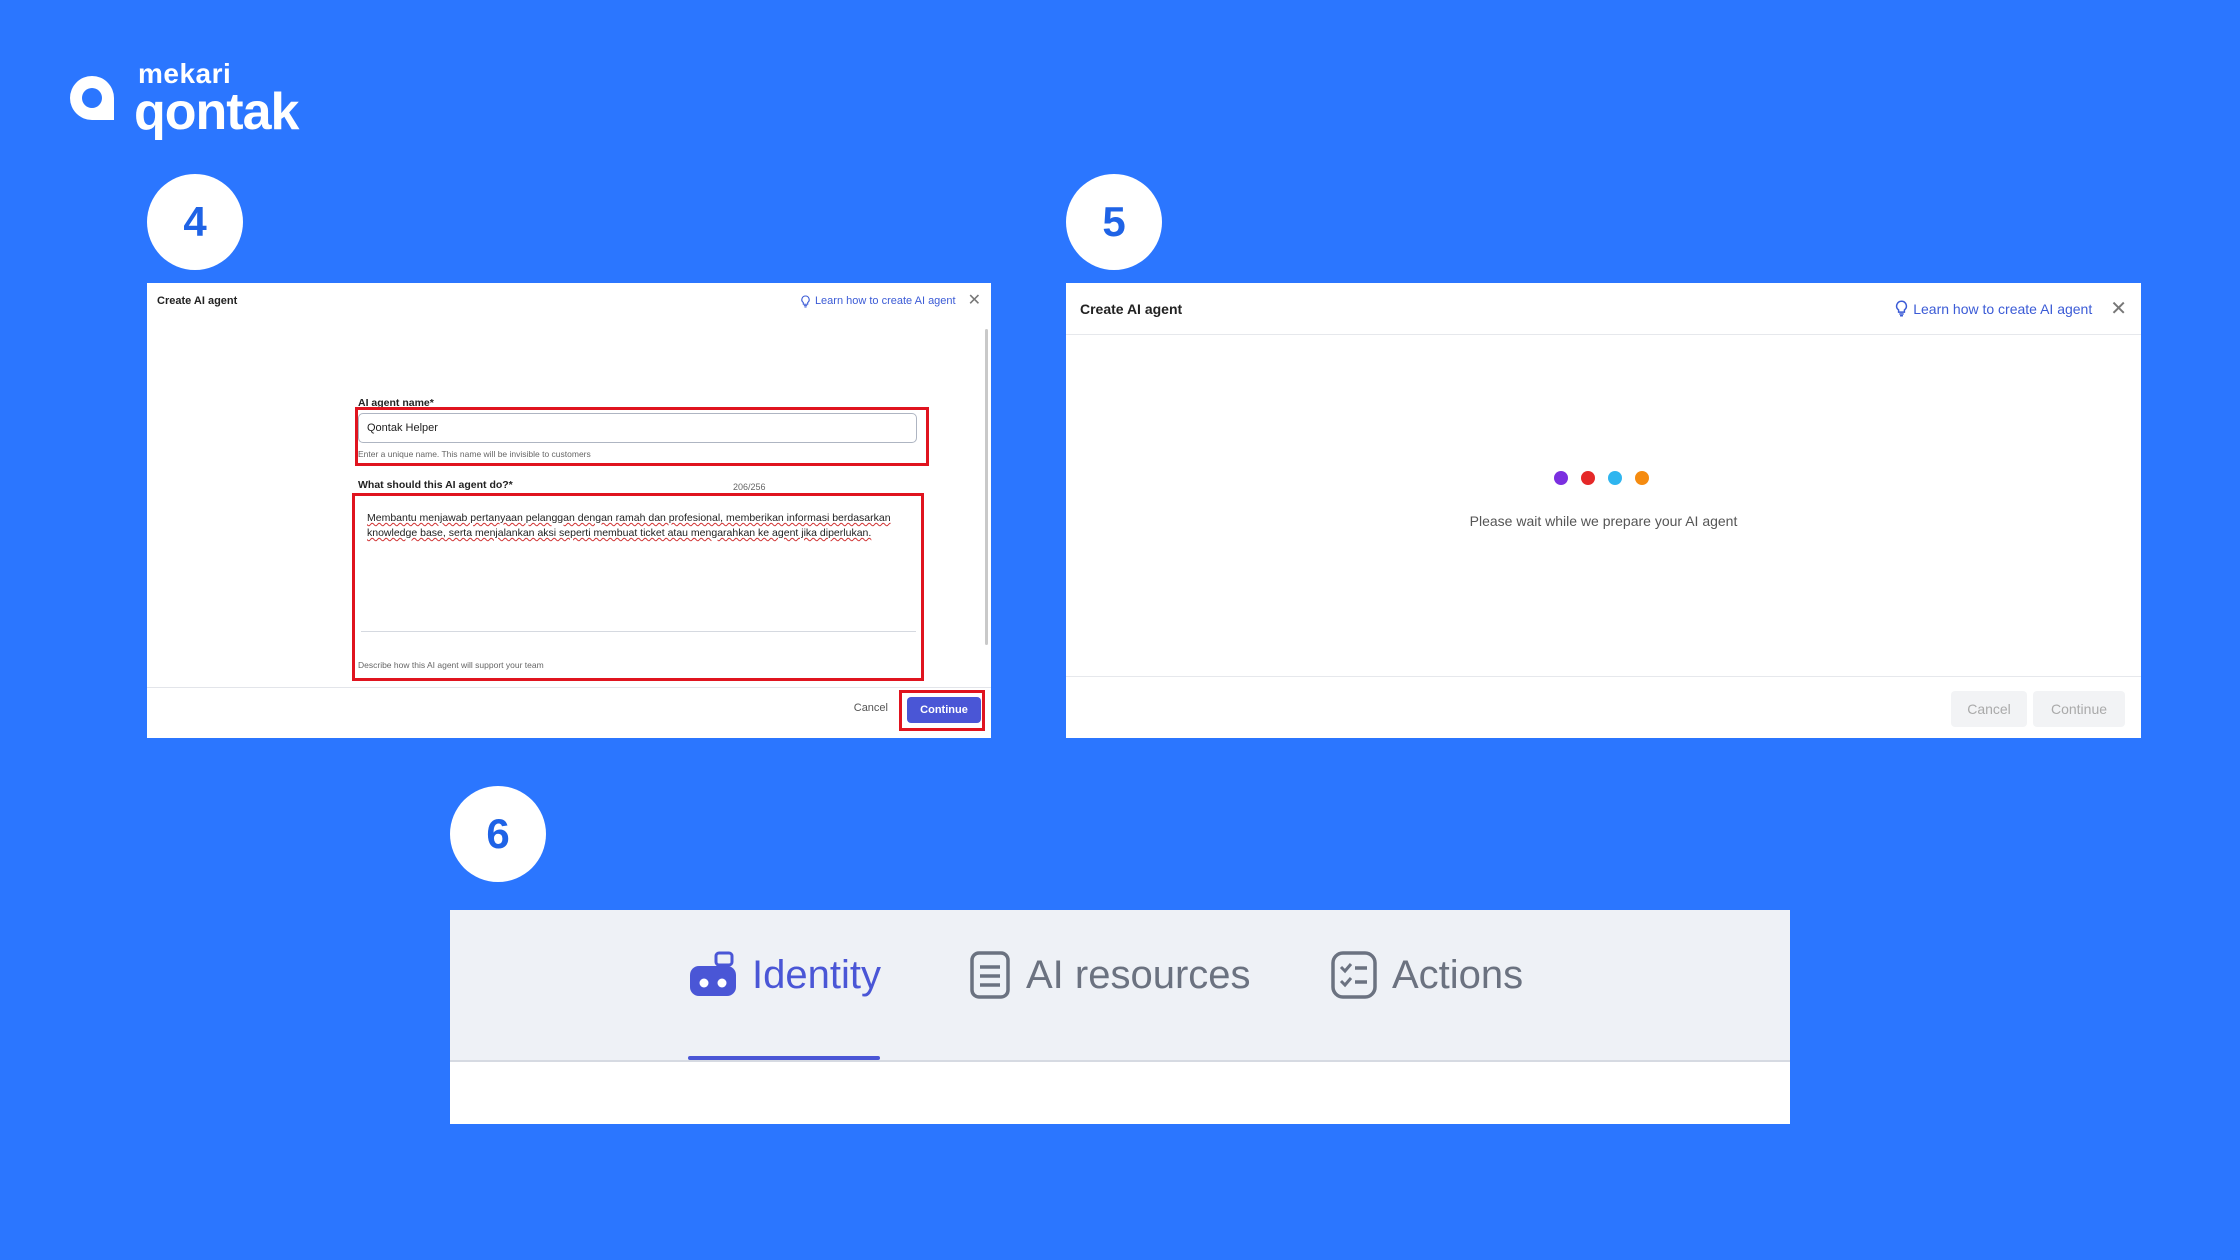  What do you see at coordinates (92, 99) in the screenshot?
I see `qontak-logo-icon` at bounding box center [92, 99].